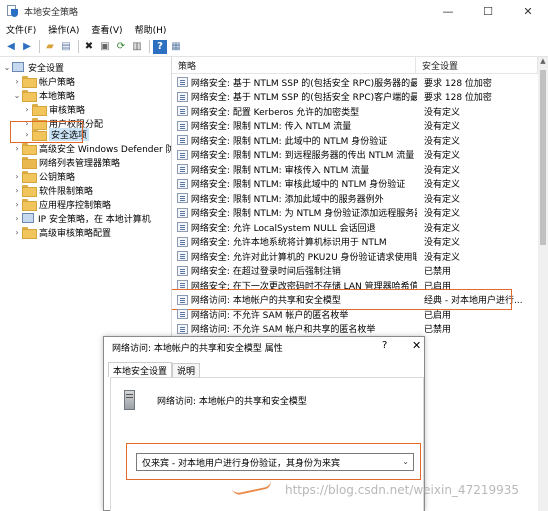 The image size is (548, 511). I want to click on header-divider, so click(360, 73).